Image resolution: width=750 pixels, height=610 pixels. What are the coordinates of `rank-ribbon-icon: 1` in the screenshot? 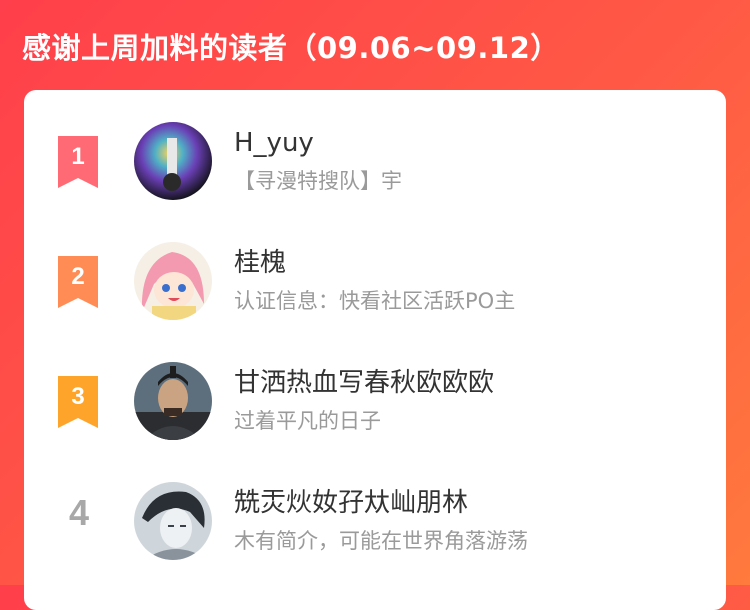 It's located at (78, 162).